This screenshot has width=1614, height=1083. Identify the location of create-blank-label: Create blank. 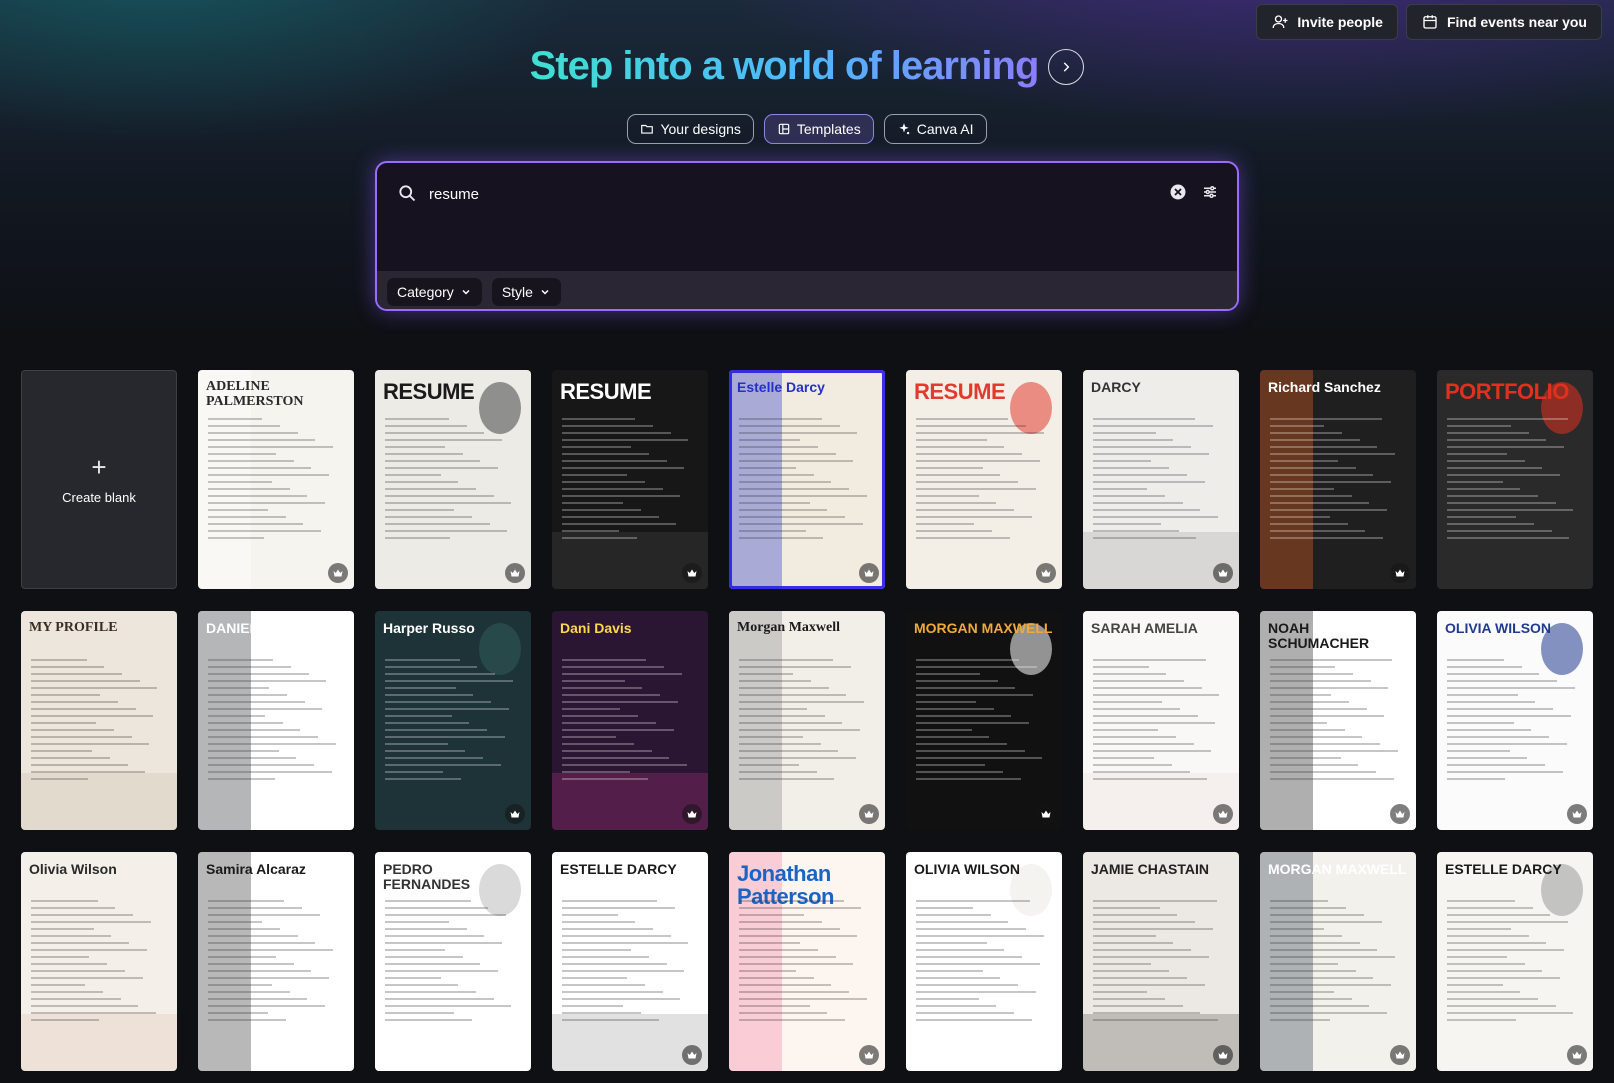
(99, 497).